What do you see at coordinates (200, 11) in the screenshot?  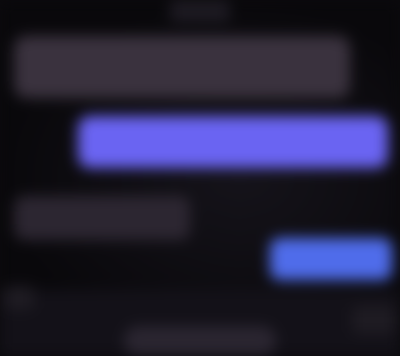 I see `header-bar` at bounding box center [200, 11].